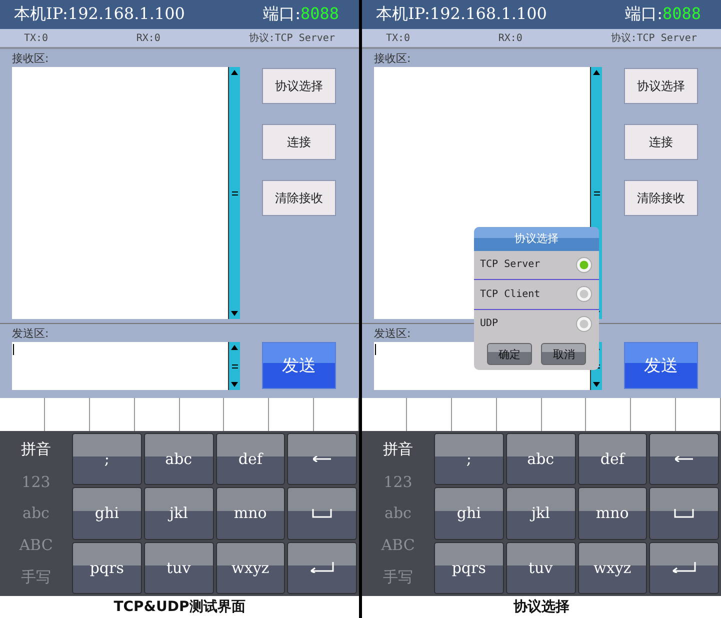 Image resolution: width=721 pixels, height=618 pixels. Describe the element at coordinates (510, 294) in the screenshot. I see `option-label: TCP Client` at that location.